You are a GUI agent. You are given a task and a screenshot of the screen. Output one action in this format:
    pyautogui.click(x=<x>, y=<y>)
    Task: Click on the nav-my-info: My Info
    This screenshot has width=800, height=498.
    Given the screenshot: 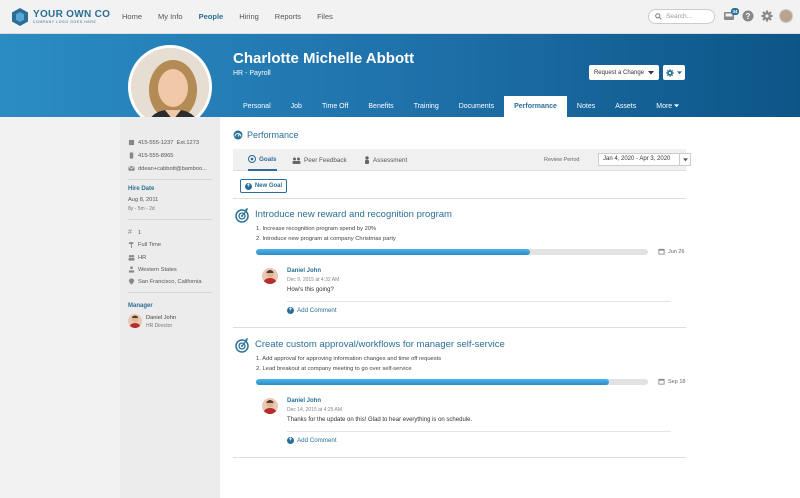 What is the action you would take?
    pyautogui.click(x=170, y=17)
    